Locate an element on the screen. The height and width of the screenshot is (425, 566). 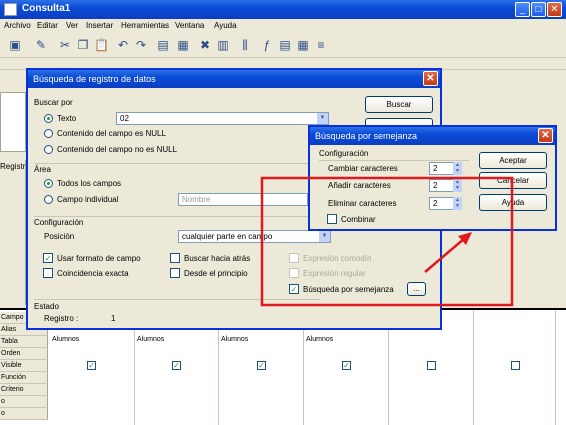
annotation-box is located at coordinates (387, 241).